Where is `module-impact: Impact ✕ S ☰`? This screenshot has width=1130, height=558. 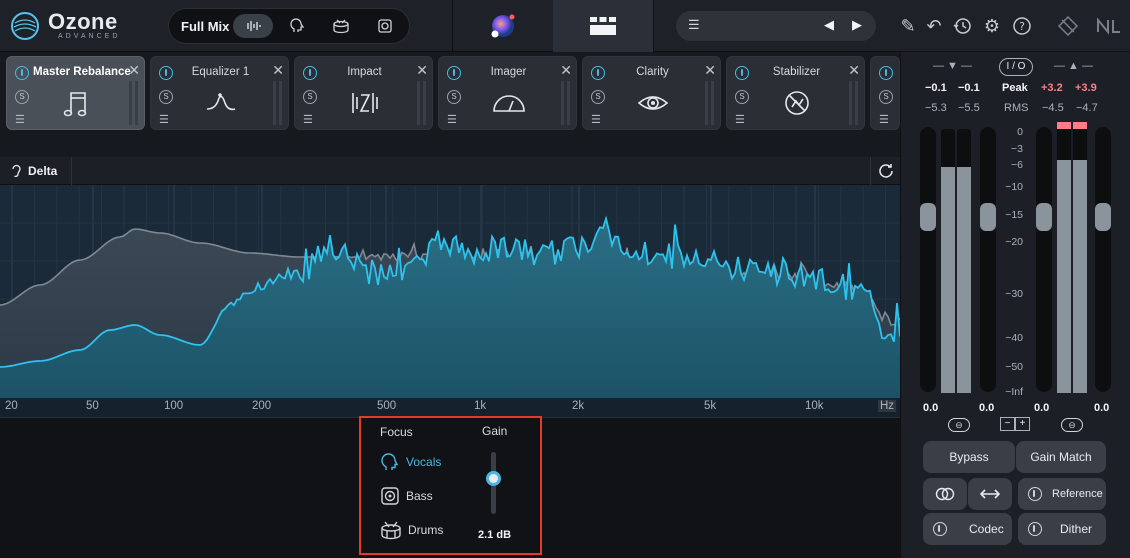
module-impact: Impact ✕ S ☰ is located at coordinates (363, 93).